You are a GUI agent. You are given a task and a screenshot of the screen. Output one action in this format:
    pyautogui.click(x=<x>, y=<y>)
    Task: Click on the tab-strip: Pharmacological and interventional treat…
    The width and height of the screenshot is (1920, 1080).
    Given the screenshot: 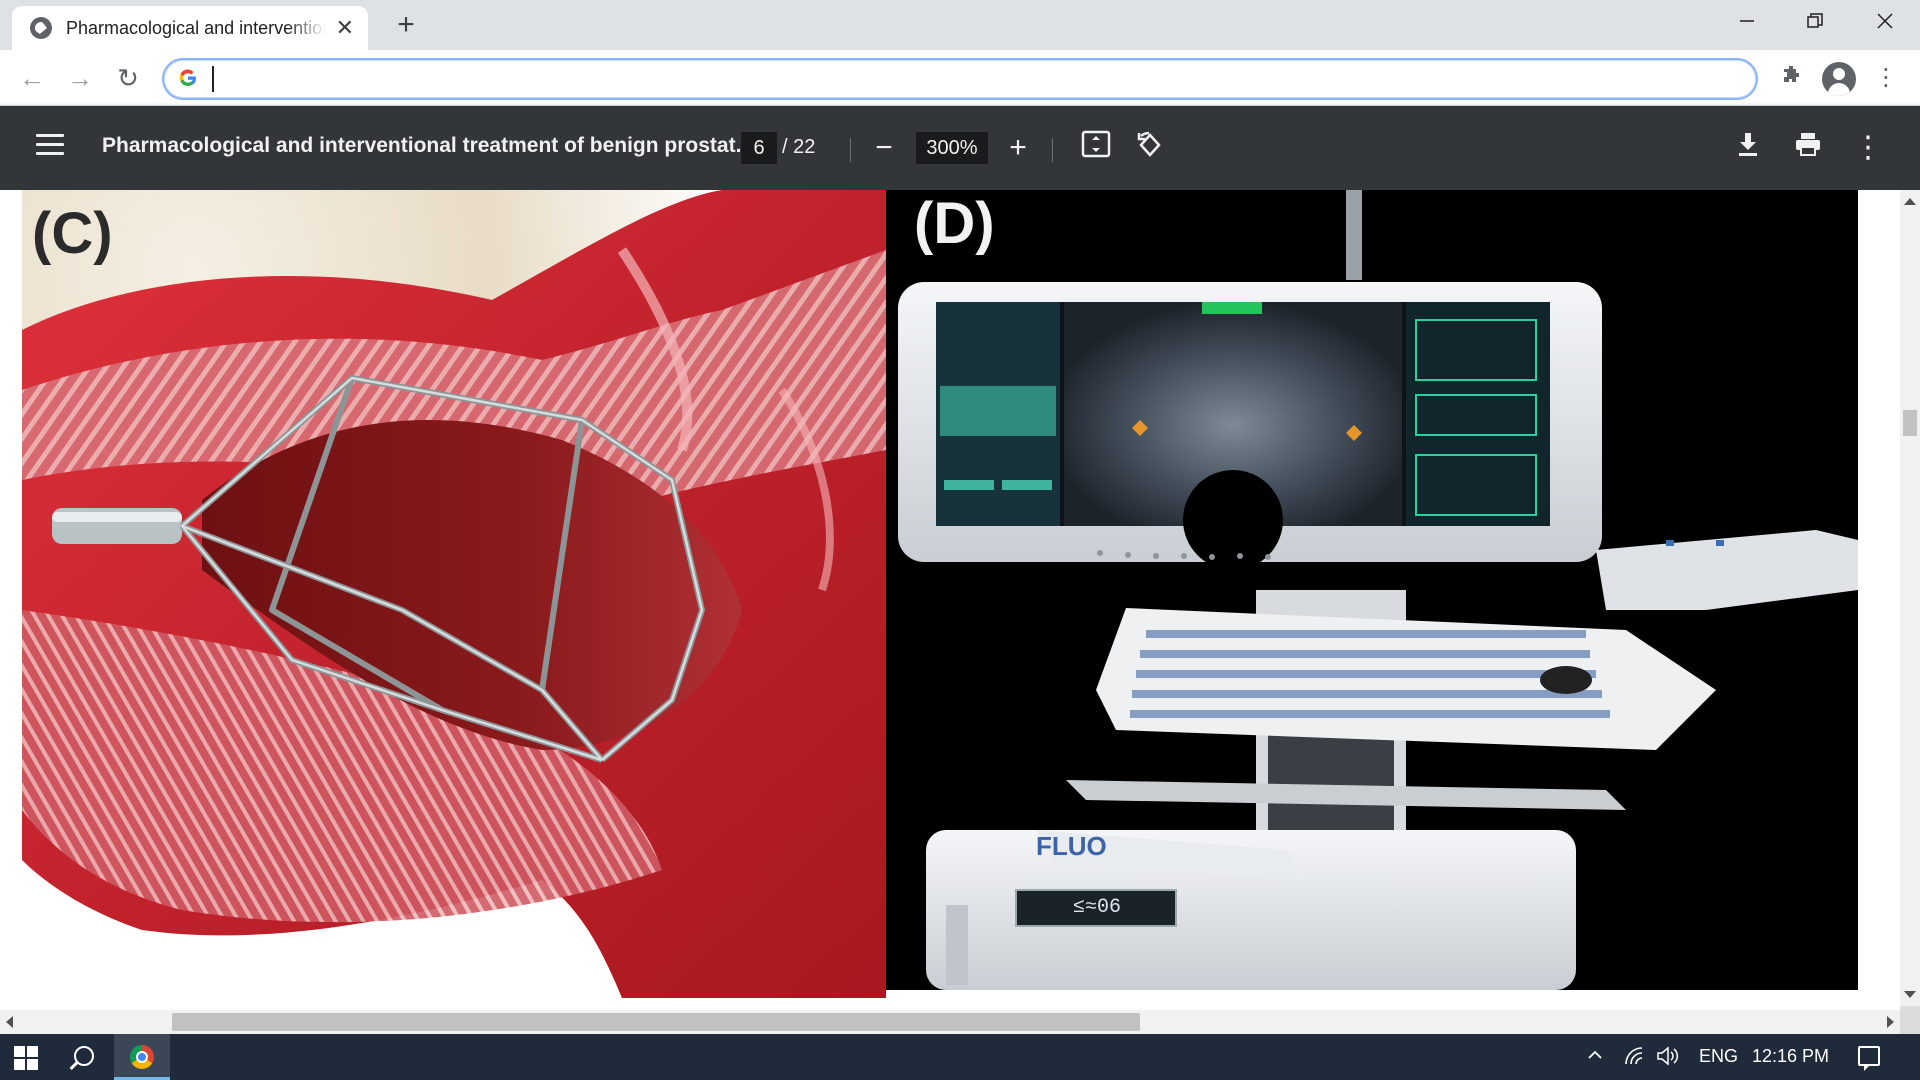 What is the action you would take?
    pyautogui.click(x=960, y=25)
    